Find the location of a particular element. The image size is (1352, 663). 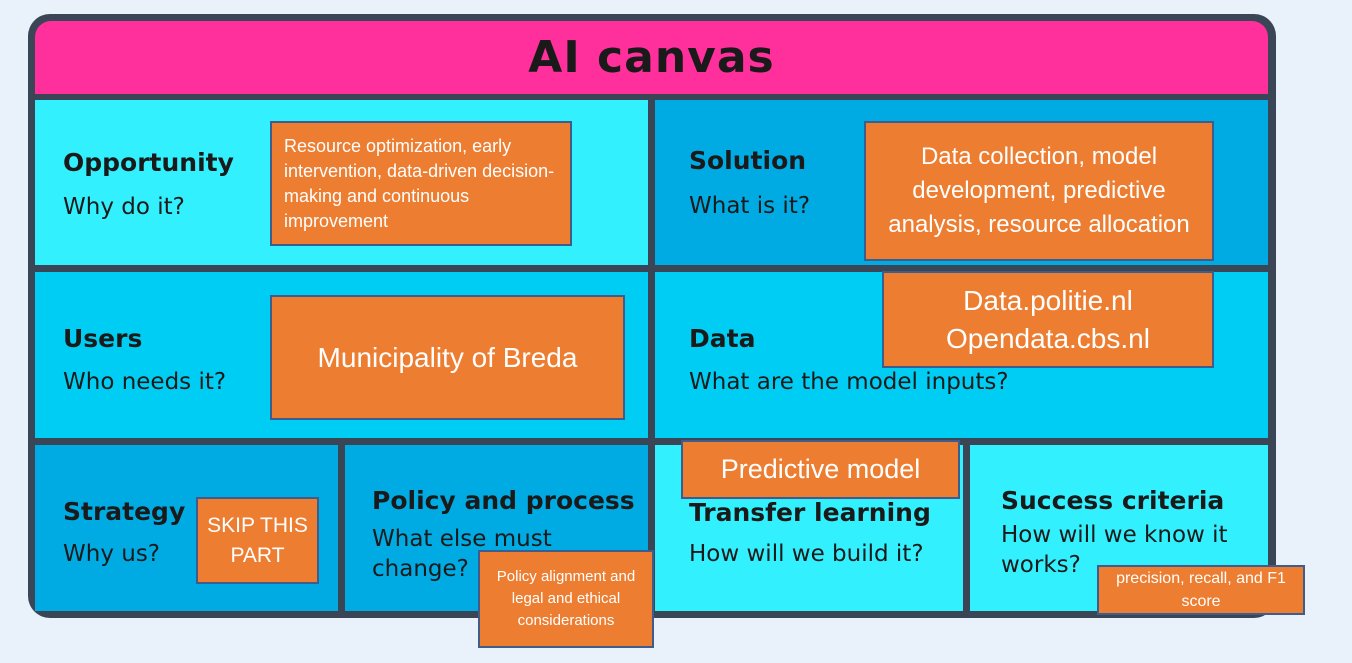

success-criteria-note-text: precision, recall, and F1 score is located at coordinates (1201, 590).